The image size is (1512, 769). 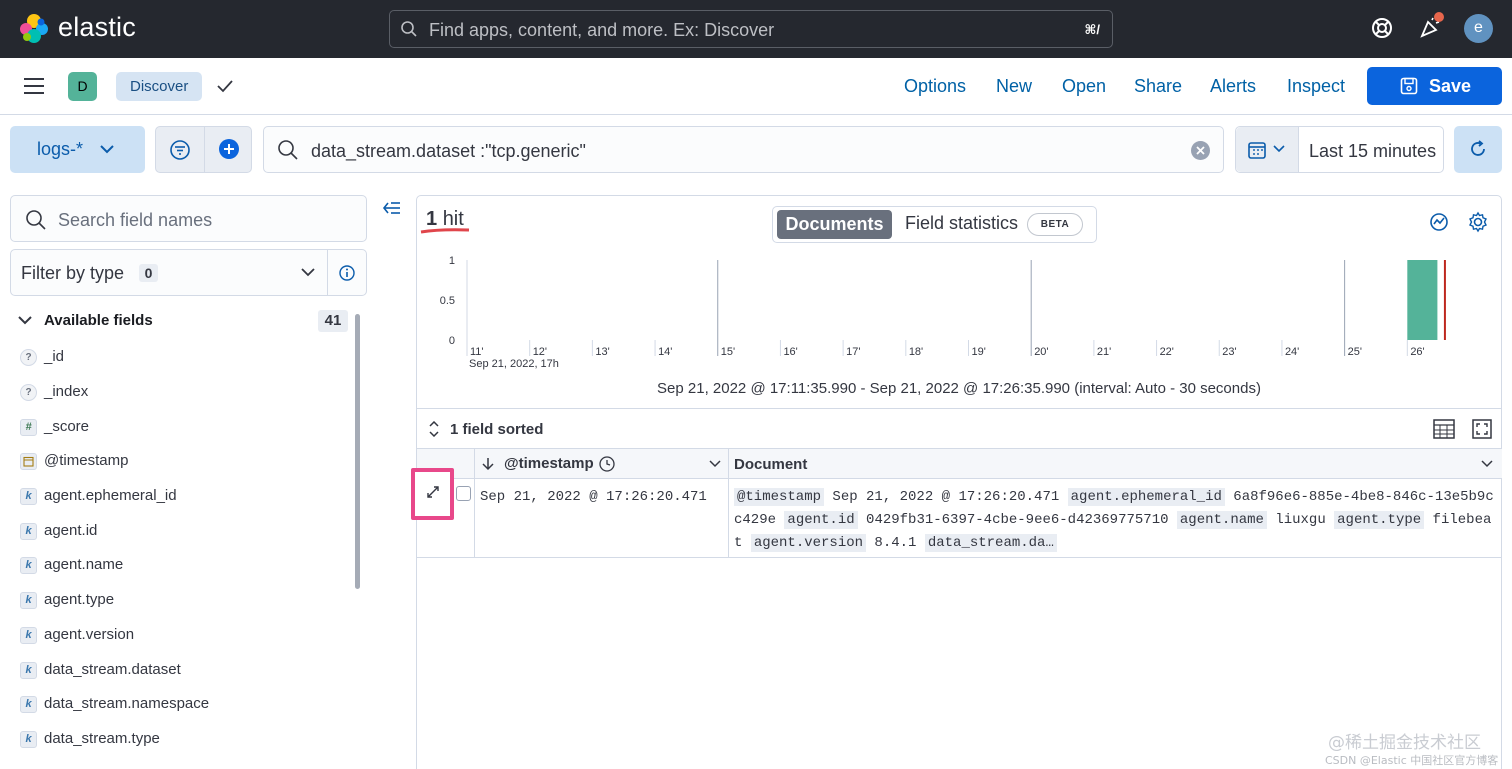 I want to click on histogram-bar, so click(x=1422, y=300).